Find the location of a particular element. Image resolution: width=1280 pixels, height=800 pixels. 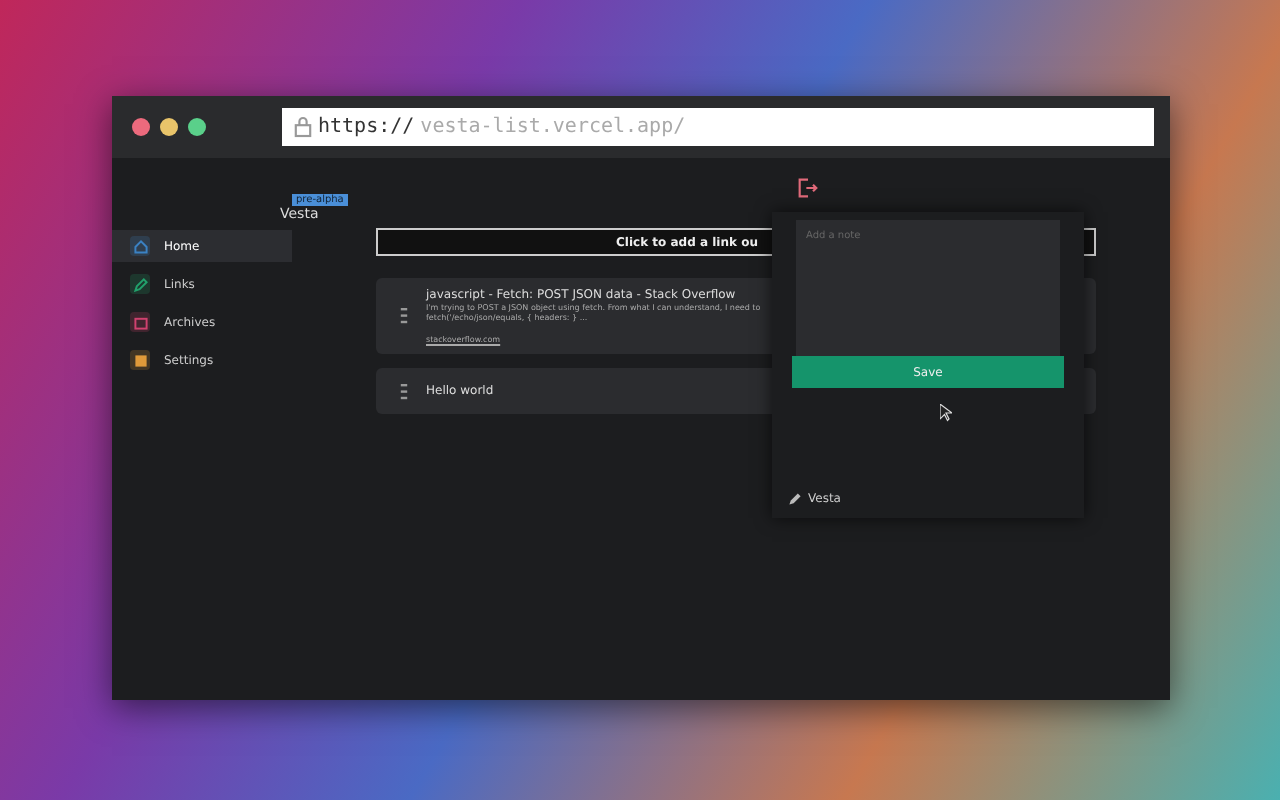

pencil-icon is located at coordinates (795, 499).